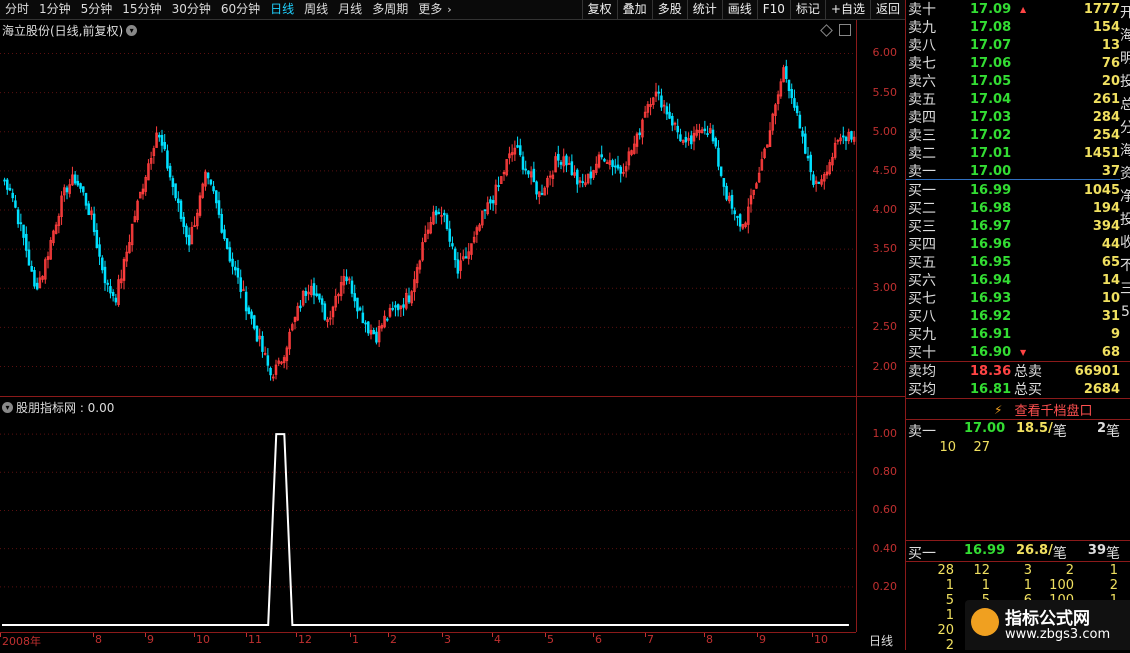 This screenshot has height=653, width=1130. Describe the element at coordinates (1106, 208) in the screenshot. I see `bids-volume: 194` at that location.